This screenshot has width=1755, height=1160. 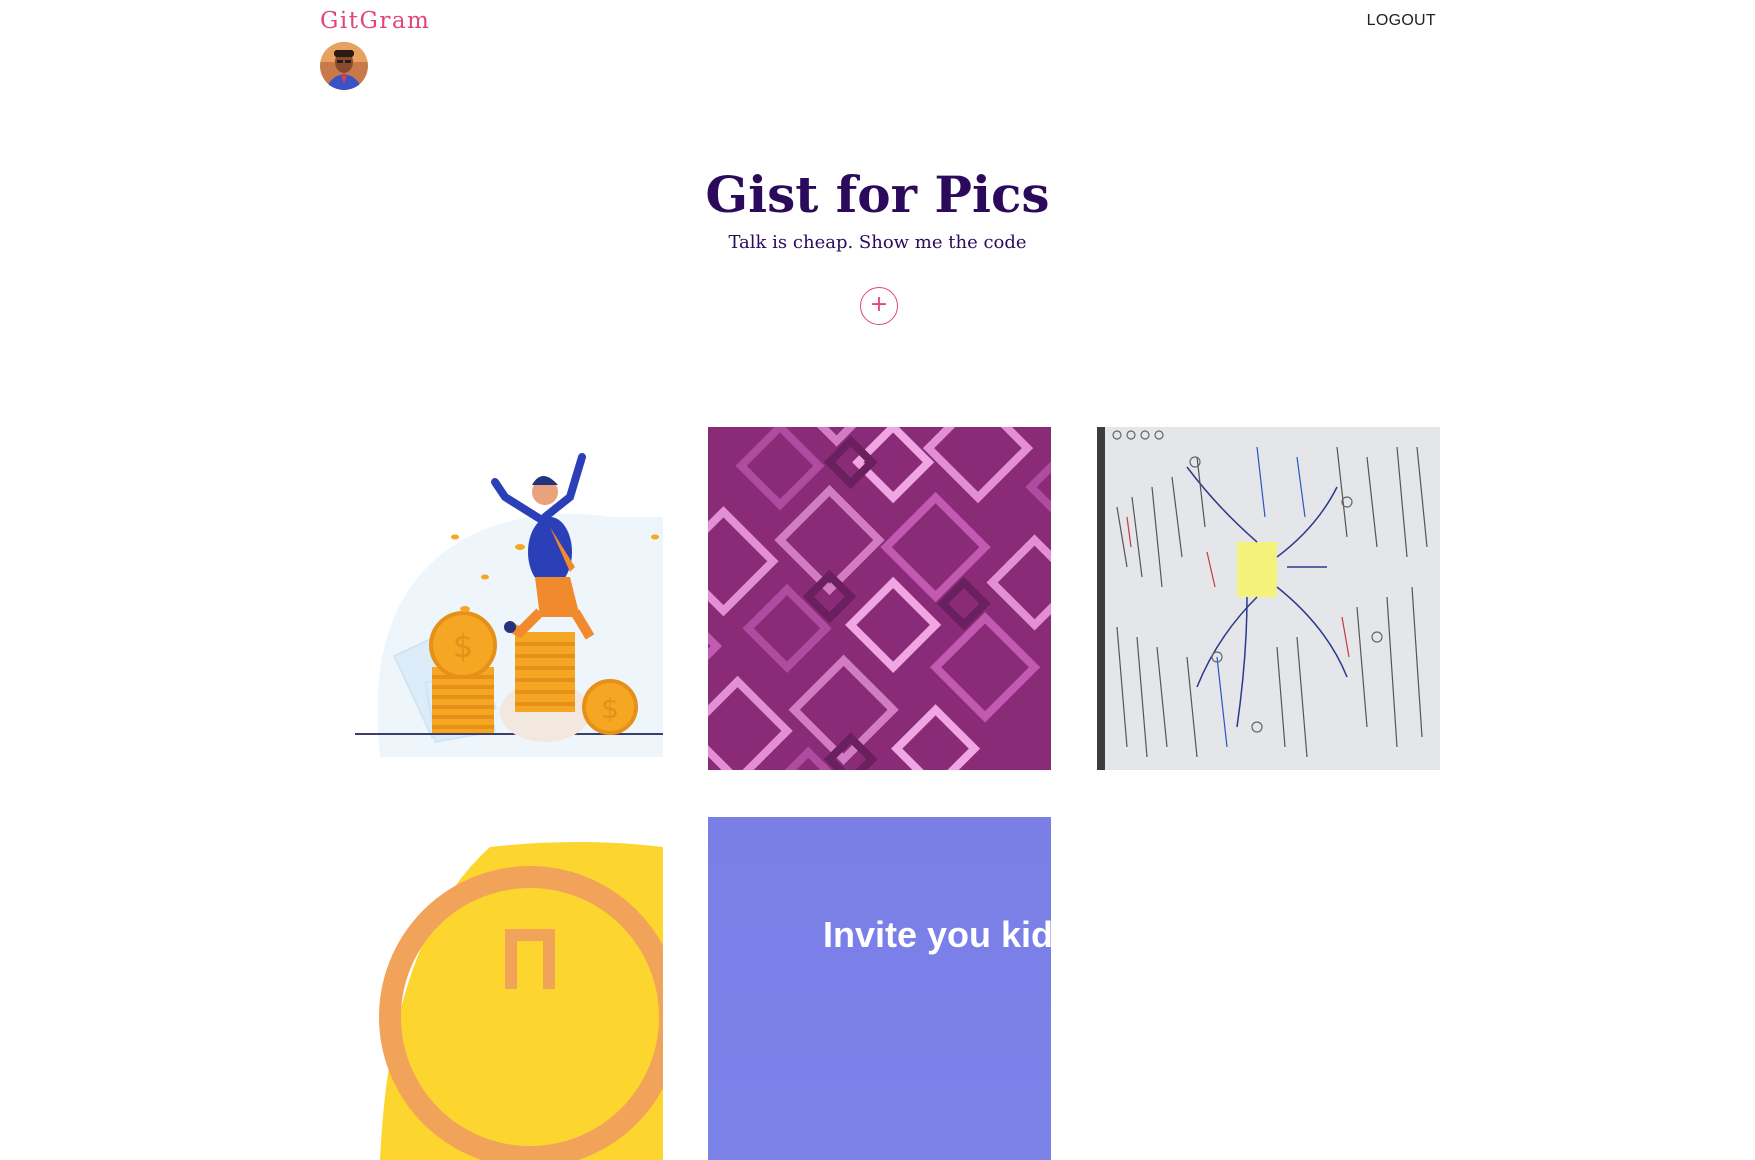 What do you see at coordinates (1268, 598) in the screenshot?
I see `gallery-item-whiteboard-notes` at bounding box center [1268, 598].